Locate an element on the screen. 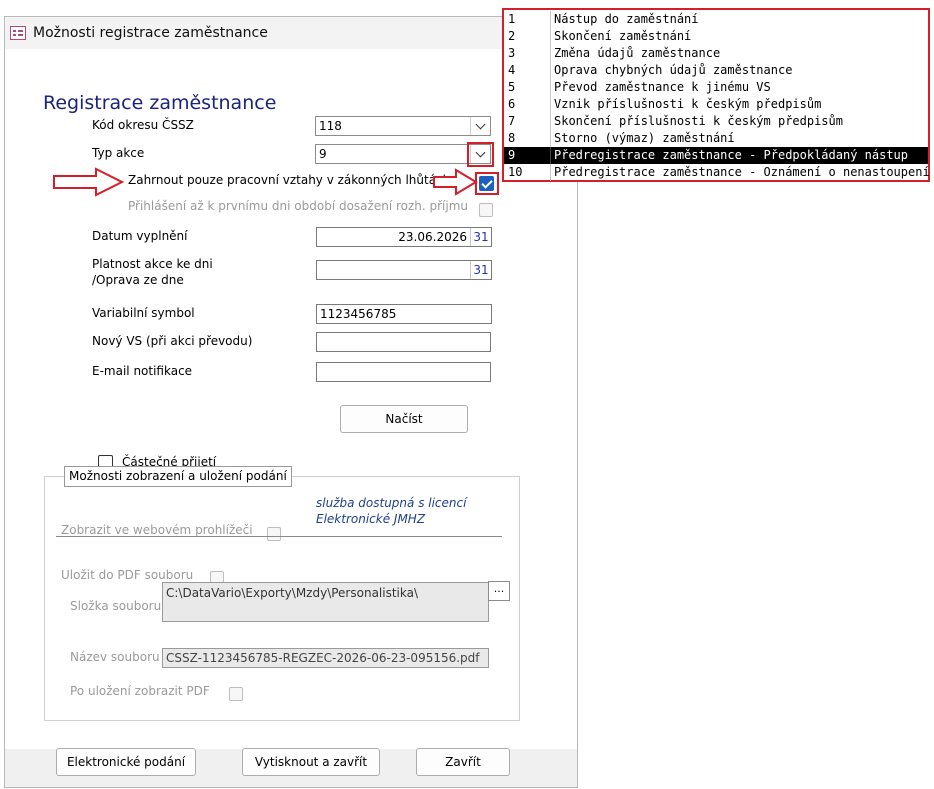  list-item-code: 5 is located at coordinates (512, 87).